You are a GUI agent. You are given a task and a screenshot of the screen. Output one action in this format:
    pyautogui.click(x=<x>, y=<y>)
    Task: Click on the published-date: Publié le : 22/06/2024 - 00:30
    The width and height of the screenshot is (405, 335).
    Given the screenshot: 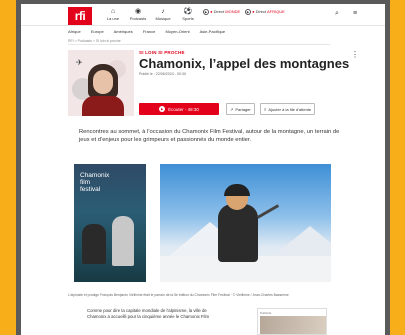 What is the action you would take?
    pyautogui.click(x=162, y=74)
    